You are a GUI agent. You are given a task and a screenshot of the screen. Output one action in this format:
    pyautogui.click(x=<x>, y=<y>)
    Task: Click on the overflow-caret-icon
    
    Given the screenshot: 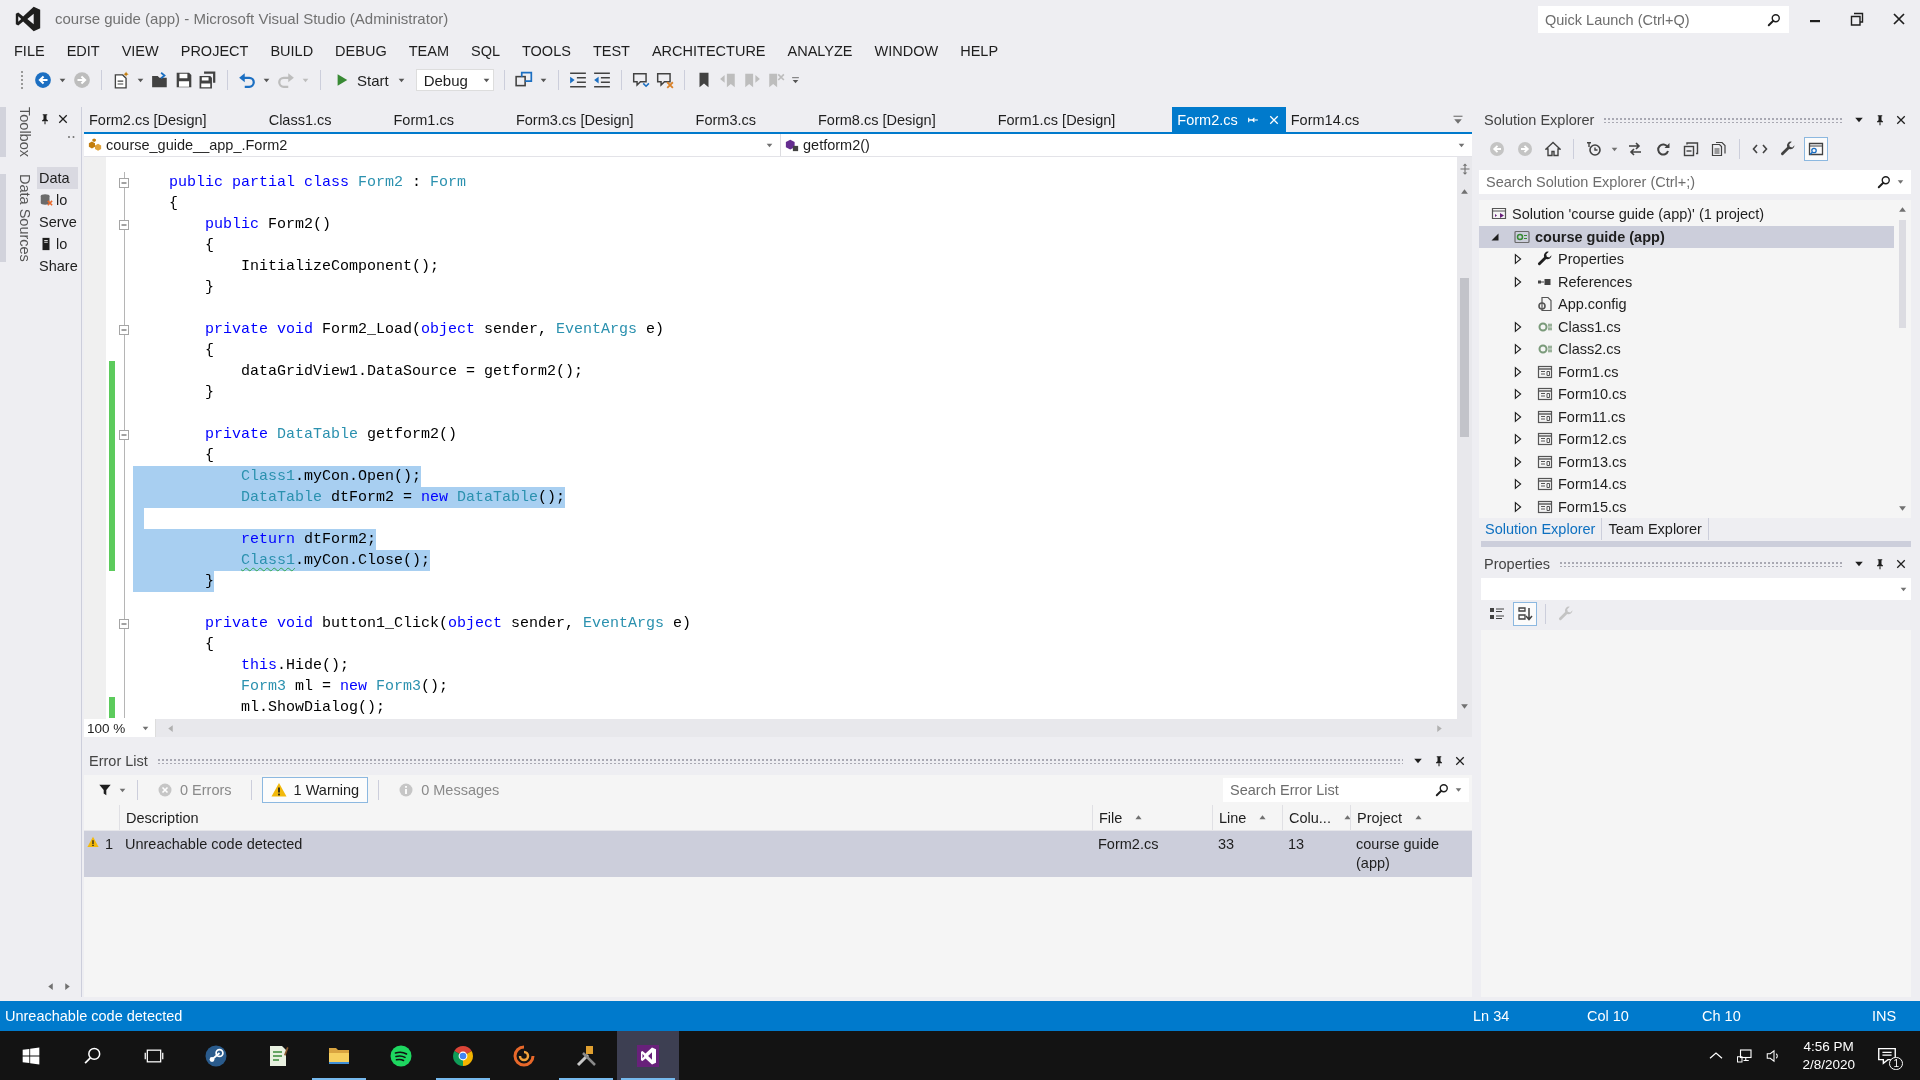 What is the action you would take?
    pyautogui.click(x=795, y=80)
    